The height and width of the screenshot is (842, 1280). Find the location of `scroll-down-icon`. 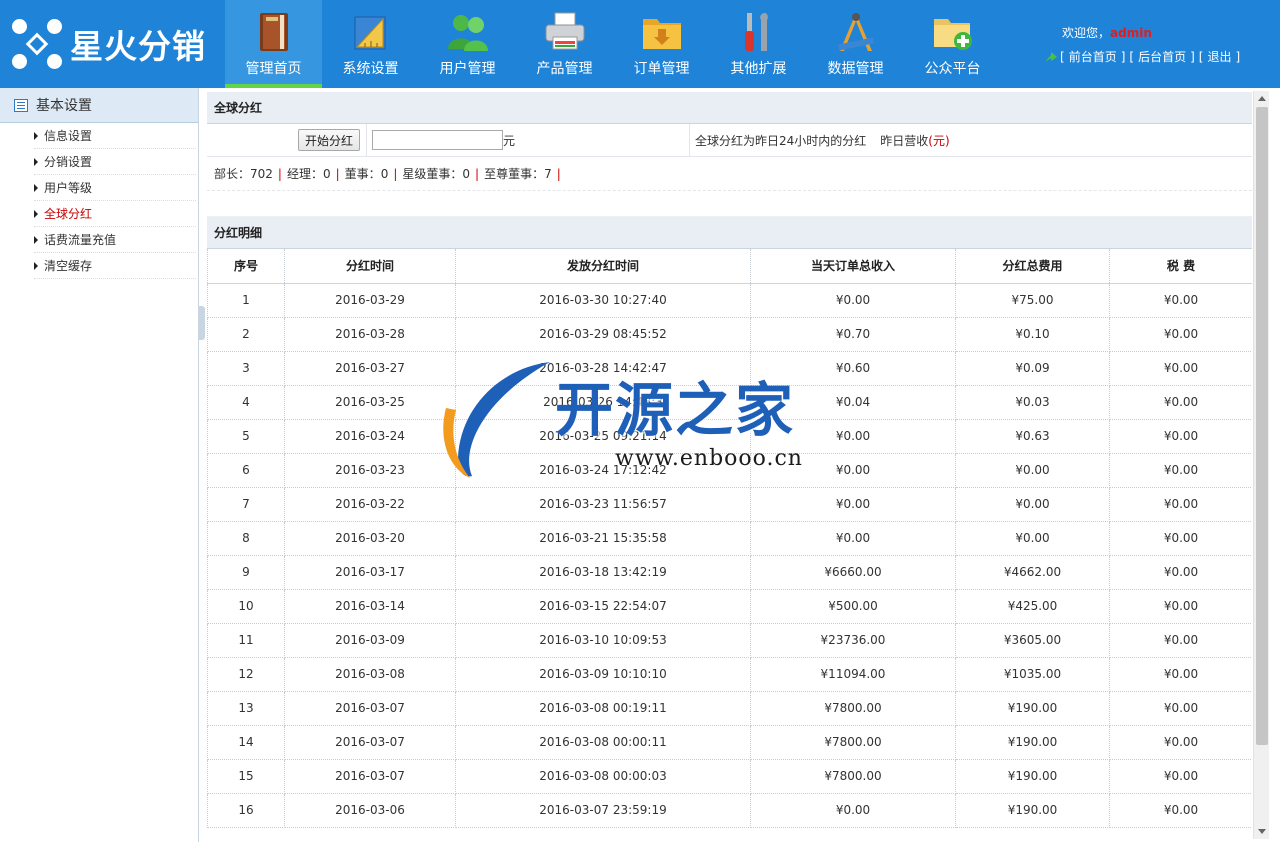

scroll-down-icon is located at coordinates (1262, 831).